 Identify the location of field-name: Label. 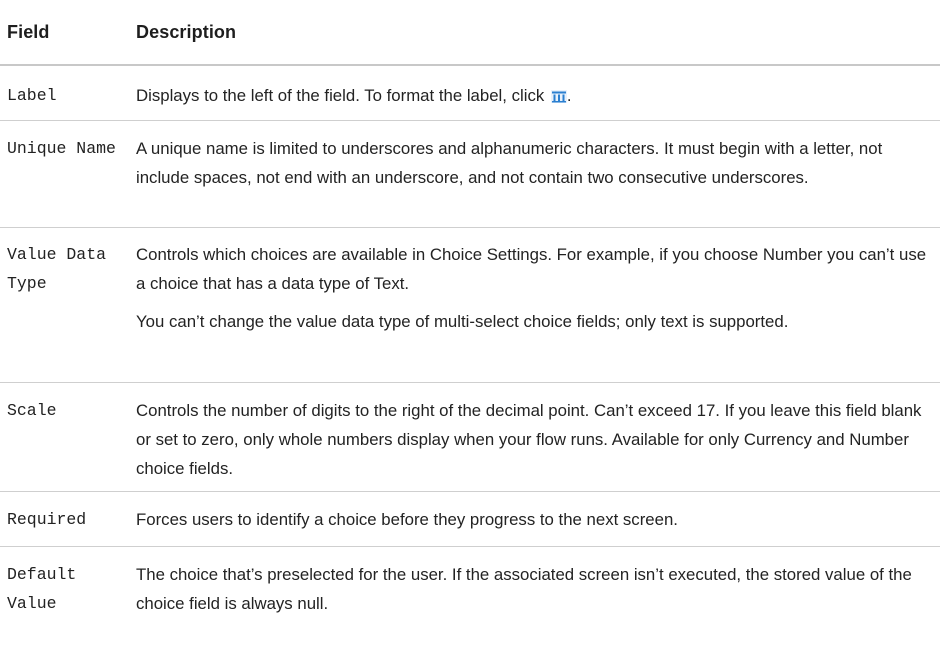
(63, 93).